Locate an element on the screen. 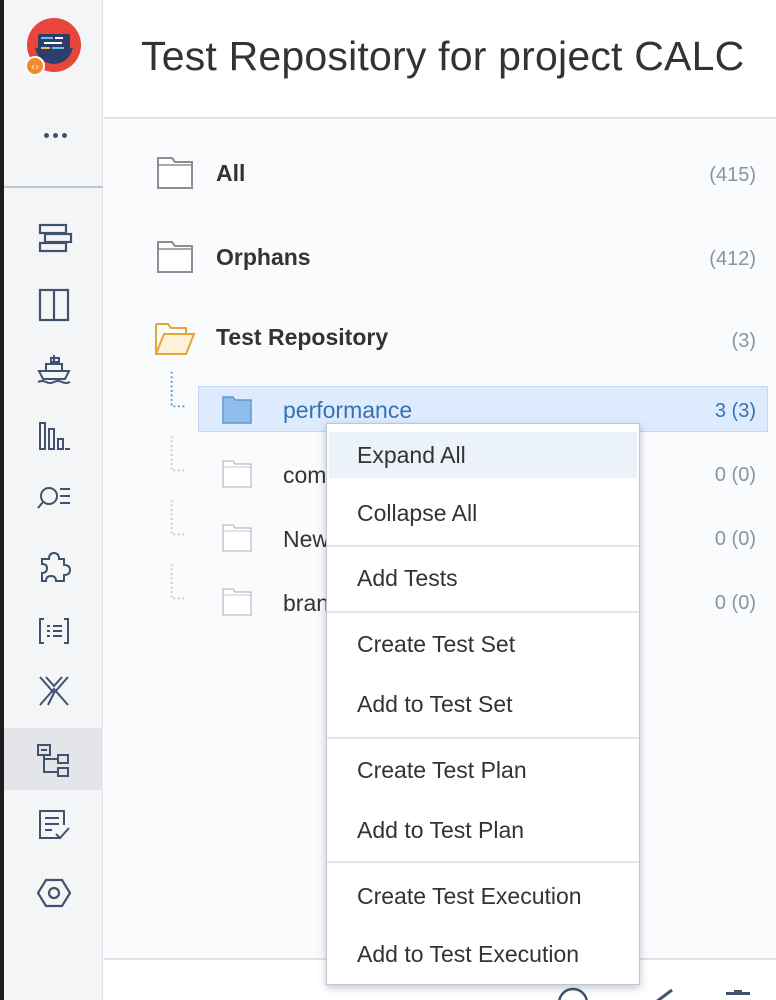 This screenshot has width=776, height=1000. project-avatar: ‹› is located at coordinates (54, 47).